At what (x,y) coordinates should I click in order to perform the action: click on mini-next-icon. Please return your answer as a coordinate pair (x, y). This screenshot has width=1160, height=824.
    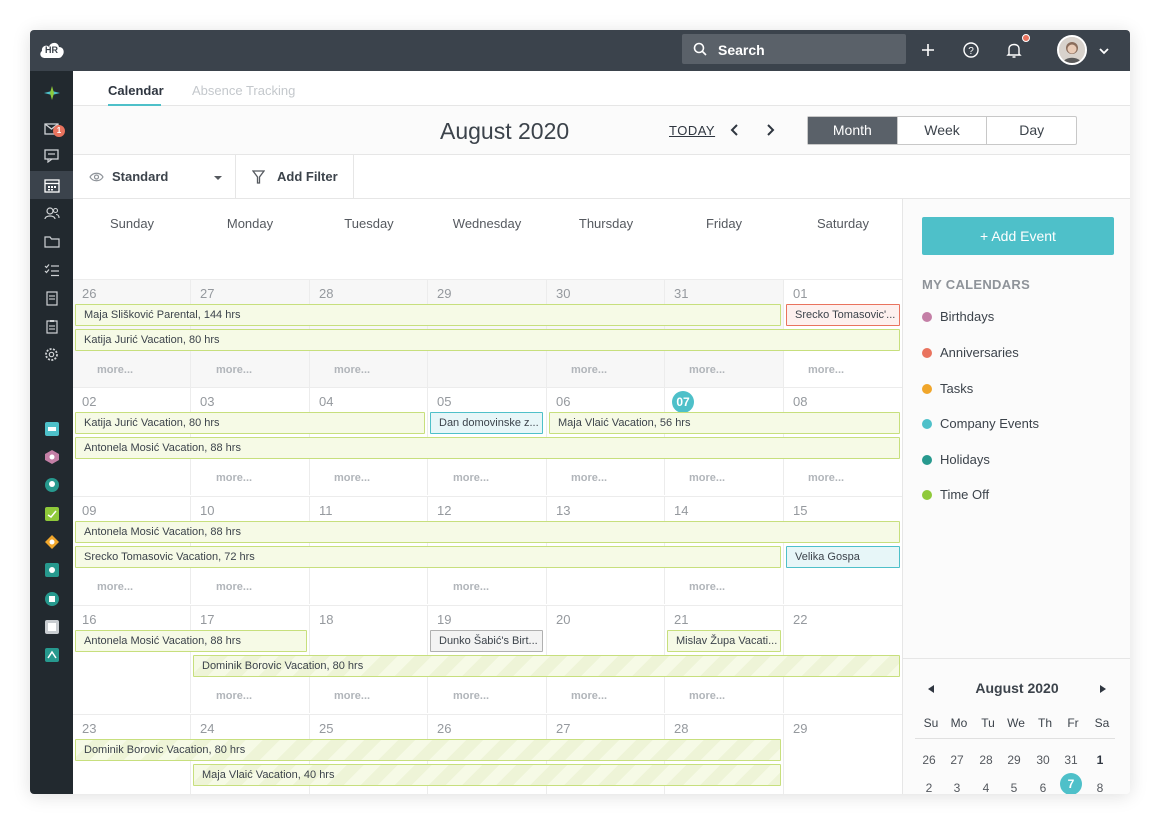
    Looking at the image, I should click on (1103, 689).